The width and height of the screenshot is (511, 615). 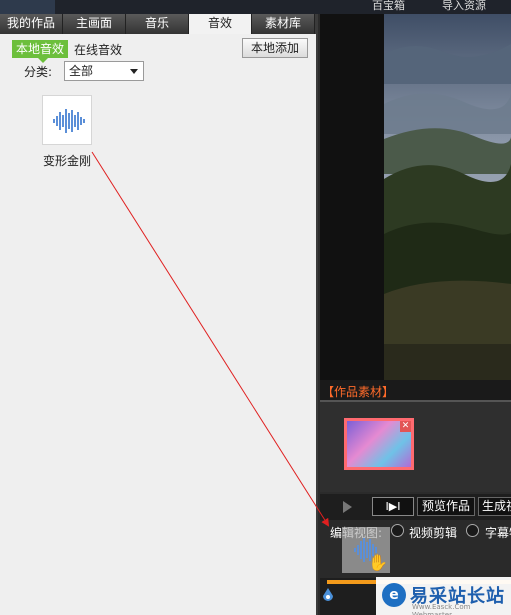 What do you see at coordinates (352, 197) in the screenshot?
I see `preview-letterbox` at bounding box center [352, 197].